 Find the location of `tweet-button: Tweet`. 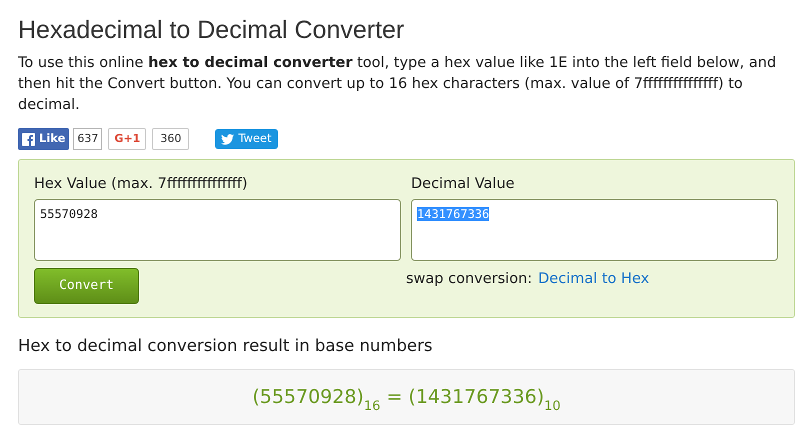

tweet-button: Tweet is located at coordinates (246, 139).